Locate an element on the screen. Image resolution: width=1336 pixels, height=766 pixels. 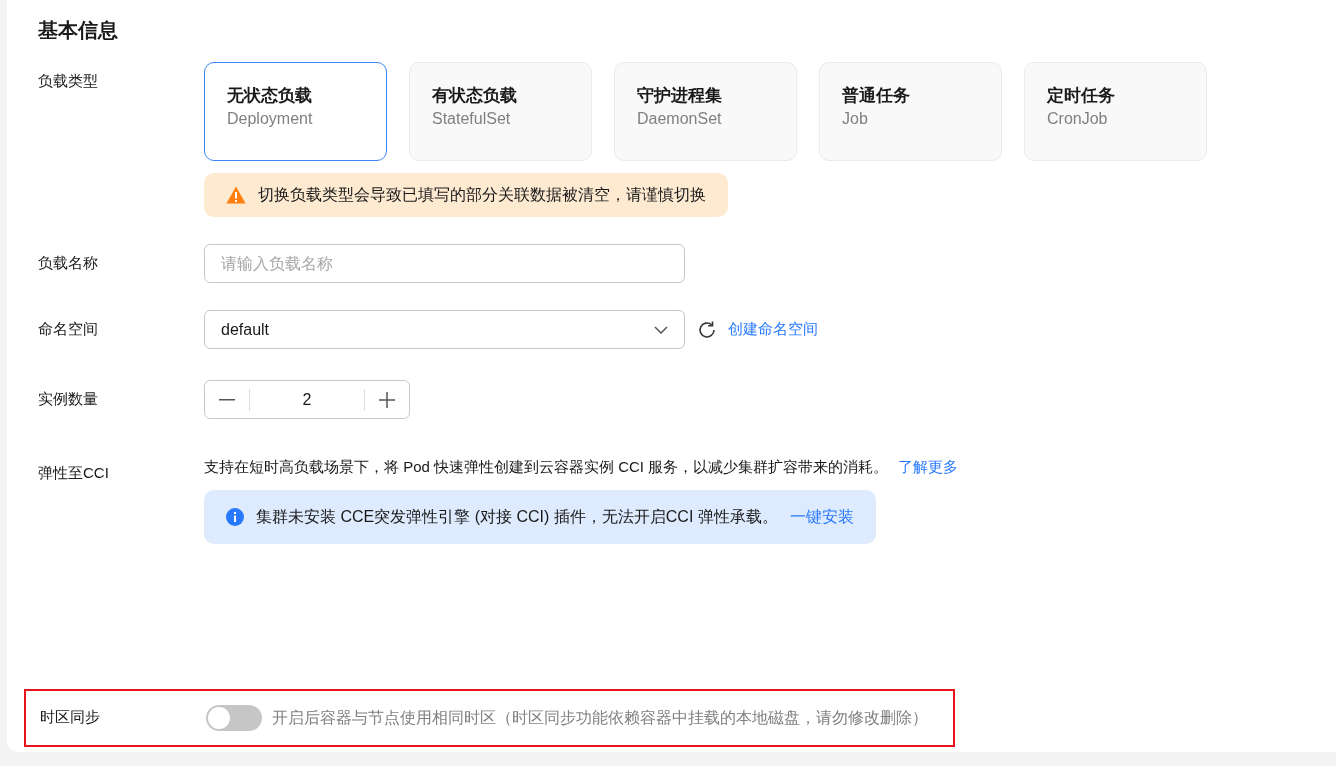
field-label: 时区同步 is located at coordinates (70, 717).